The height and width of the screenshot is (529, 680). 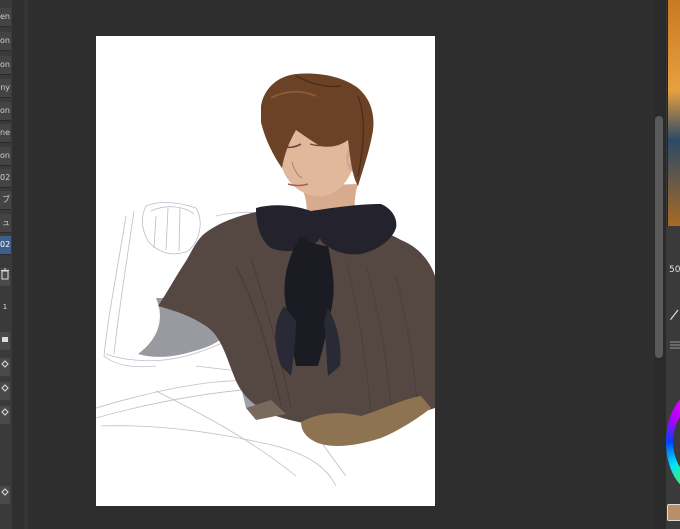 I want to click on layer-item: ブ, so click(x=5, y=200).